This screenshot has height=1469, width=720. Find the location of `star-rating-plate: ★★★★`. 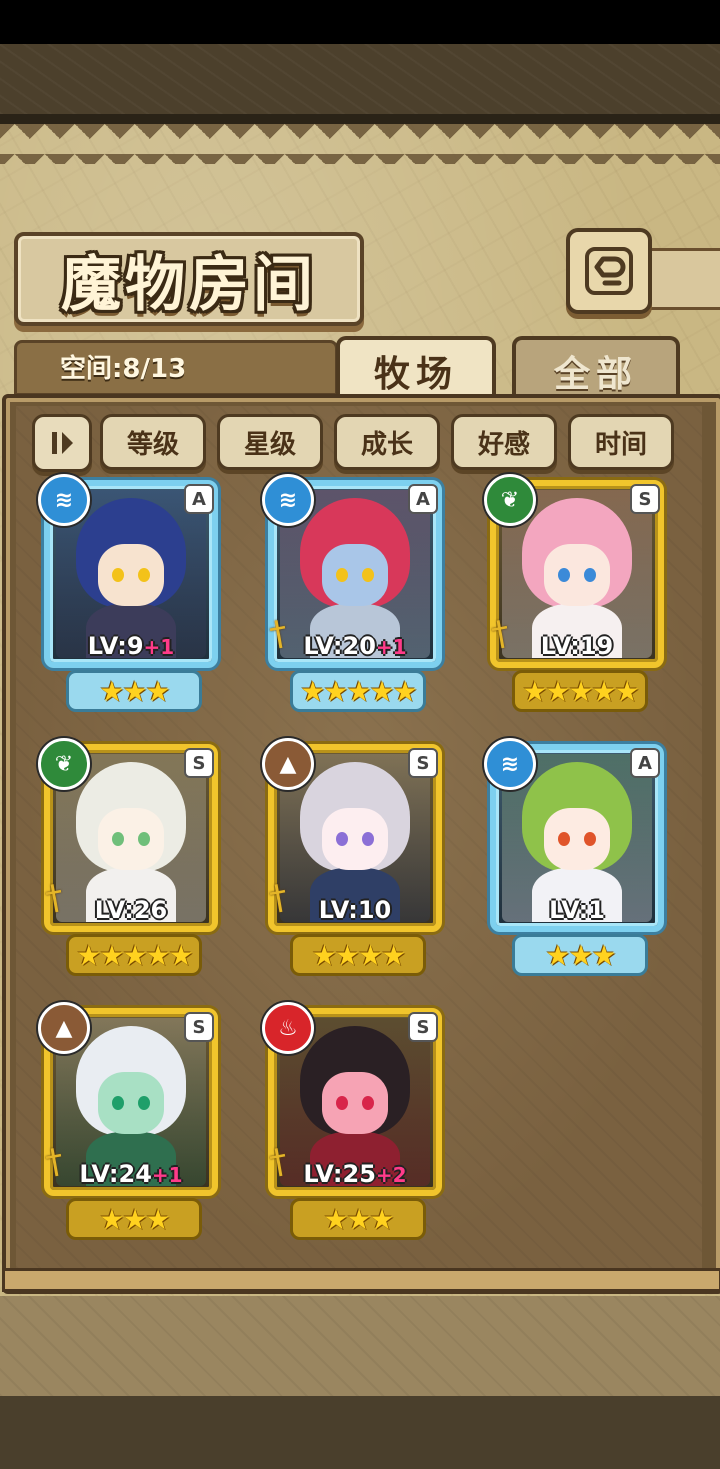

star-rating-plate: ★★★★ is located at coordinates (358, 955).